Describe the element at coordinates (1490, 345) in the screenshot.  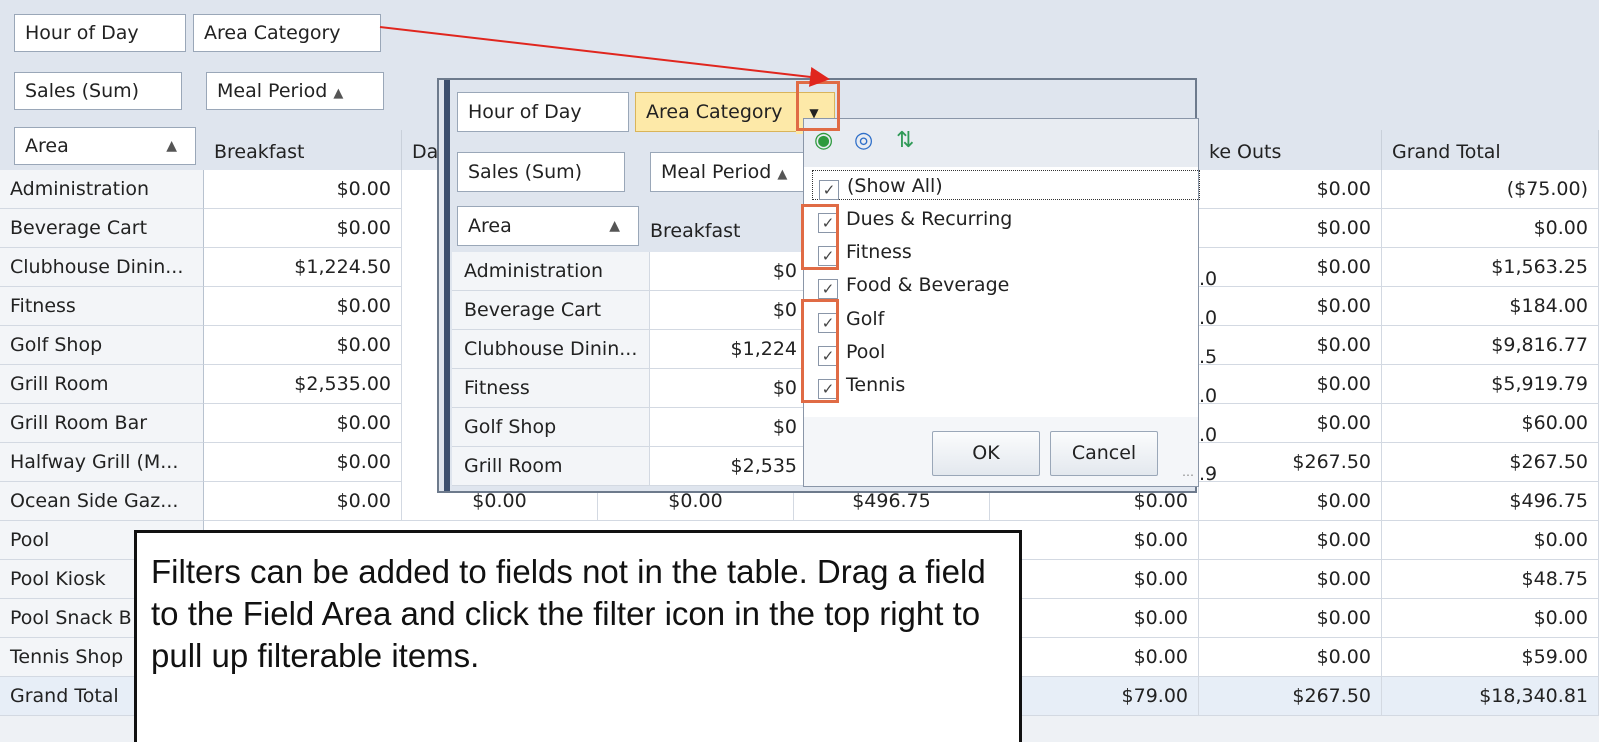
I see `cell-grand-total: $9,816.77` at that location.